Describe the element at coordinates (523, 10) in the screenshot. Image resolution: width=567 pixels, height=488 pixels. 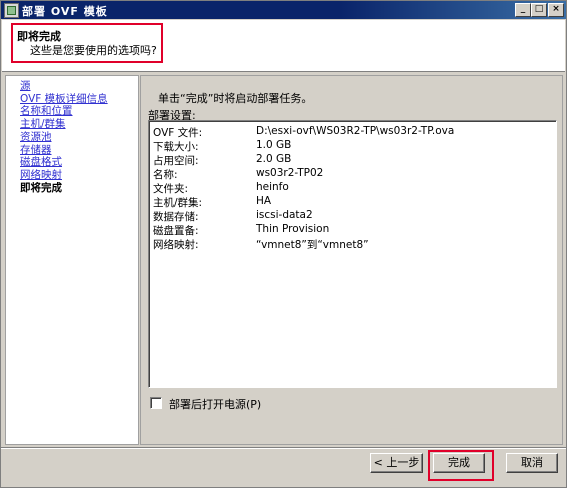
I see `minimize-button: _` at that location.